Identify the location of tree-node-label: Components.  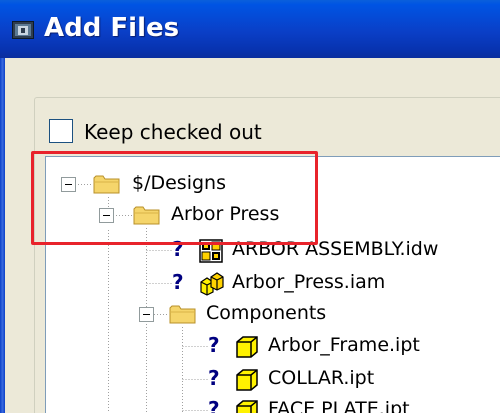
(266, 313).